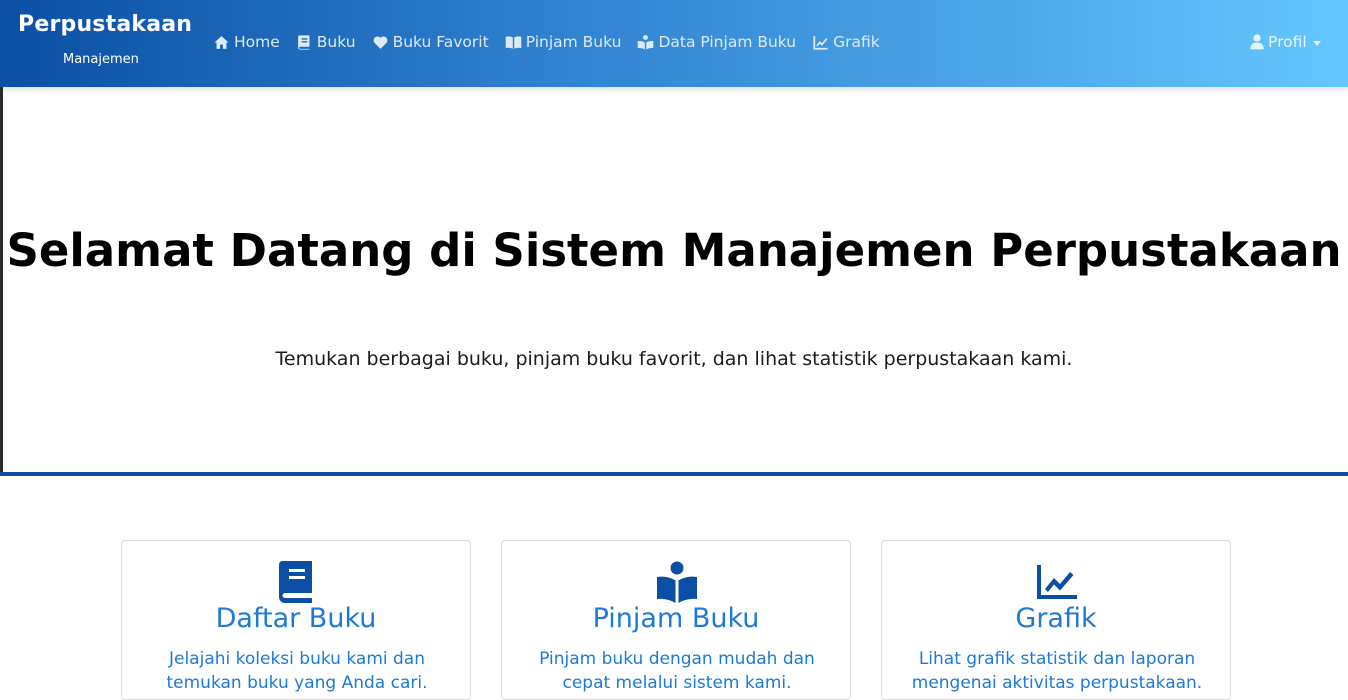 The image size is (1348, 700). Describe the element at coordinates (573, 42) in the screenshot. I see `nav-link-label: Pinjam Buku` at that location.